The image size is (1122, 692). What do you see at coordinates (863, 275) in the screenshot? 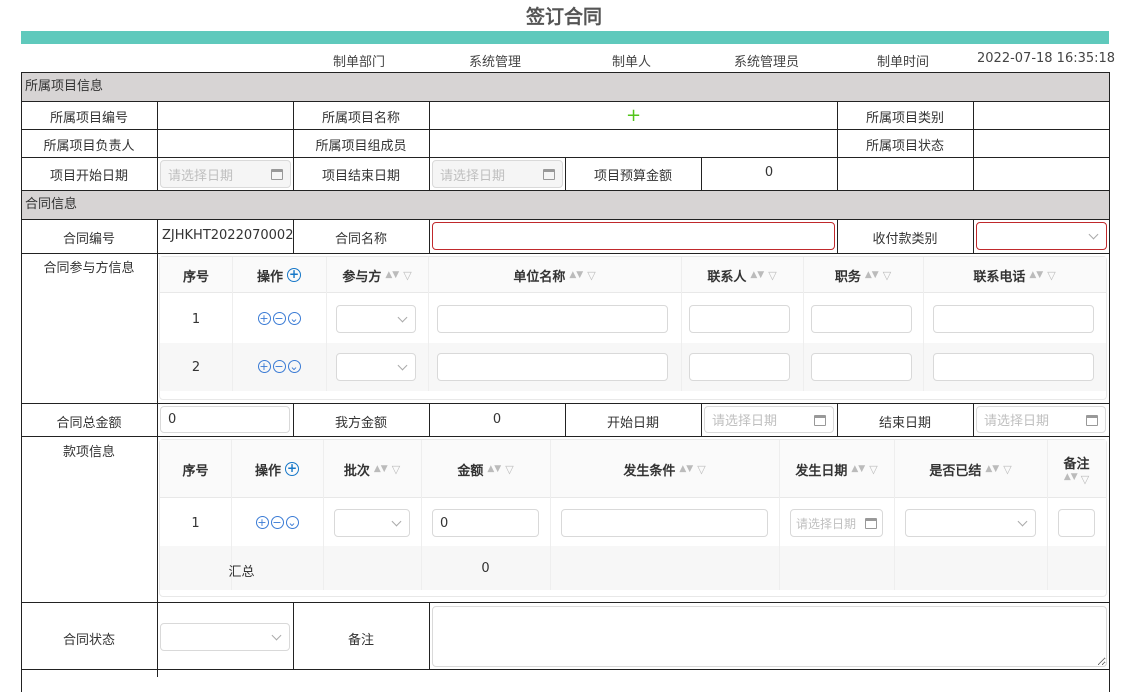
I see `col-header-position: 职务 ▲▼ ▽` at bounding box center [863, 275].